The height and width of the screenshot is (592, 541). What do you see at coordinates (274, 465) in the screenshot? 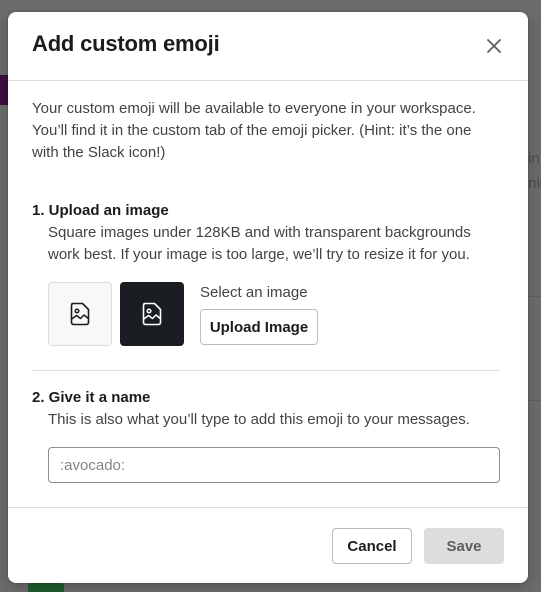
I see `emoji-name-input` at bounding box center [274, 465].